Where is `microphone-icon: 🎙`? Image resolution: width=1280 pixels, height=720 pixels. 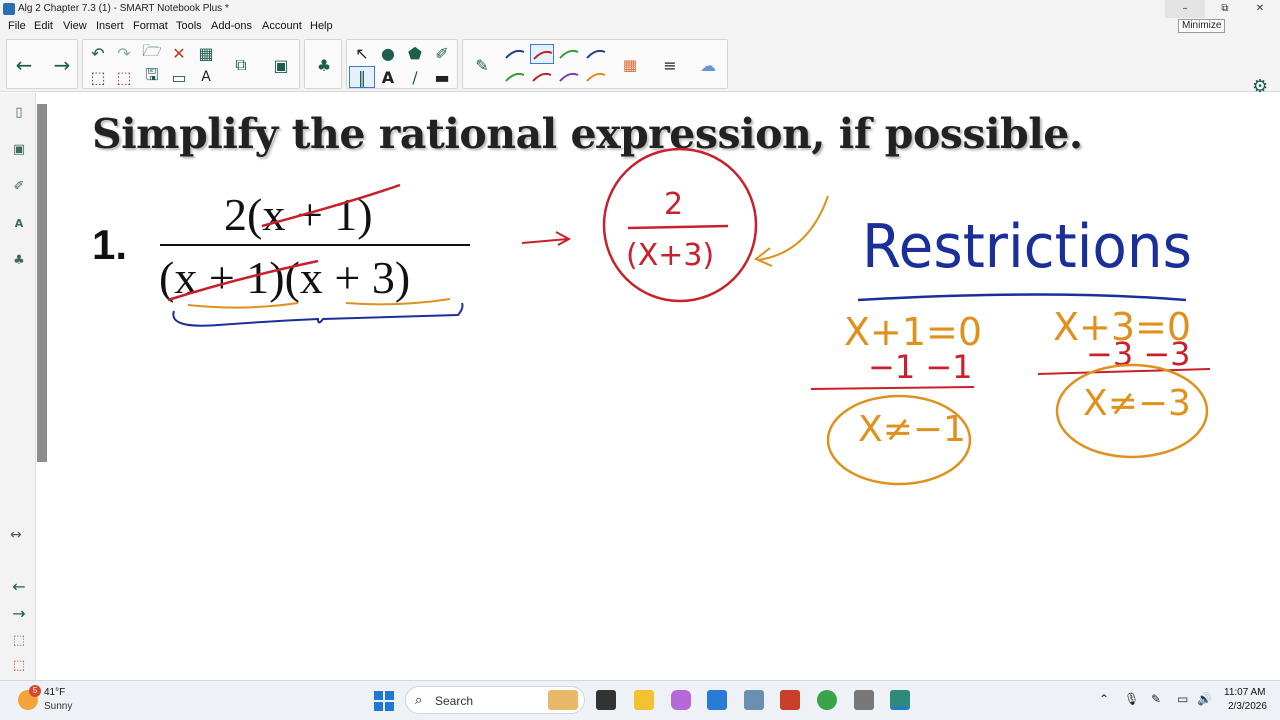
microphone-icon: 🎙 is located at coordinates (1131, 699).